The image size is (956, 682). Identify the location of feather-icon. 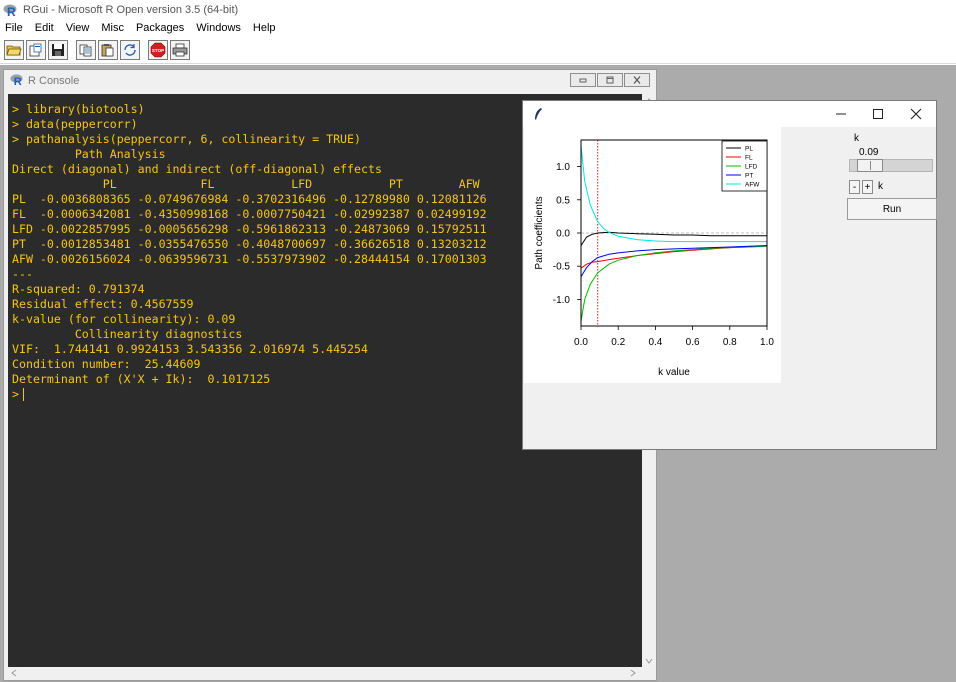
(538, 115).